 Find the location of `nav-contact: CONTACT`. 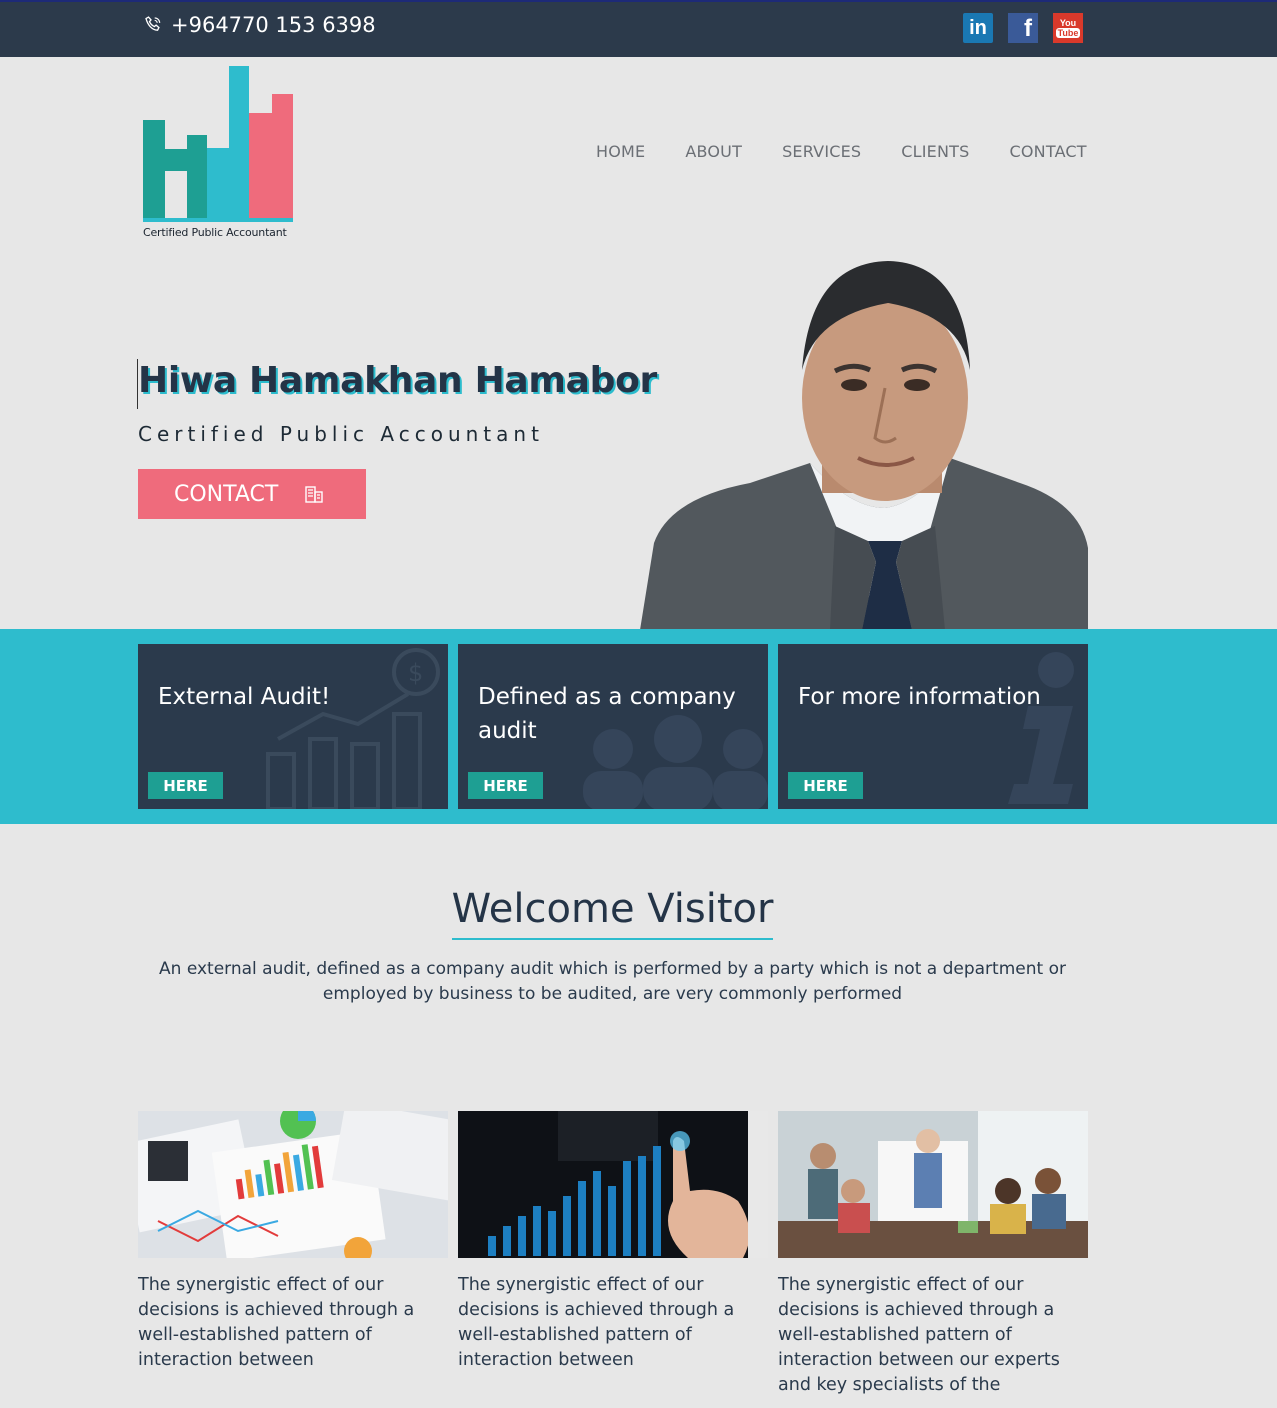

nav-contact: CONTACT is located at coordinates (1048, 151).